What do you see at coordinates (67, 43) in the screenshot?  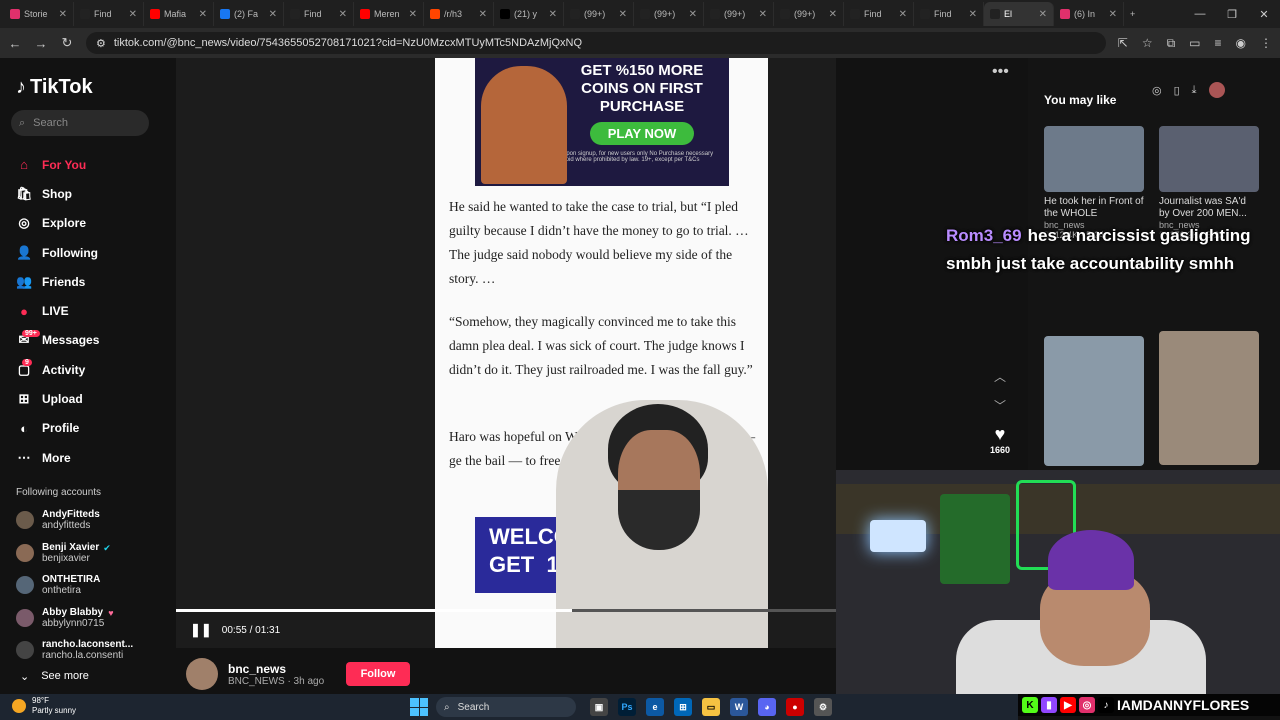 I see `reload-icon: ↻` at bounding box center [67, 43].